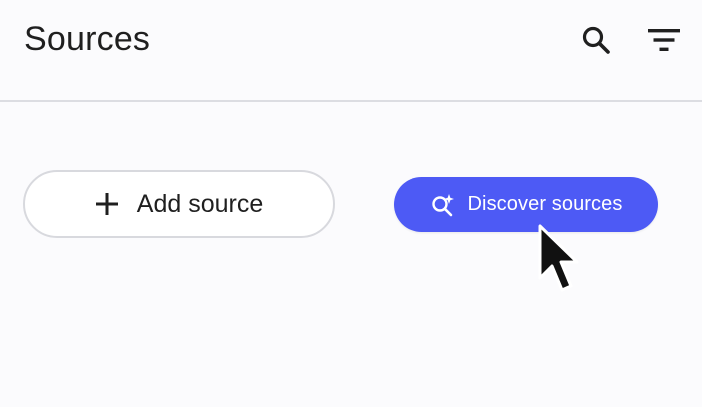  I want to click on search-icon, so click(596, 40).